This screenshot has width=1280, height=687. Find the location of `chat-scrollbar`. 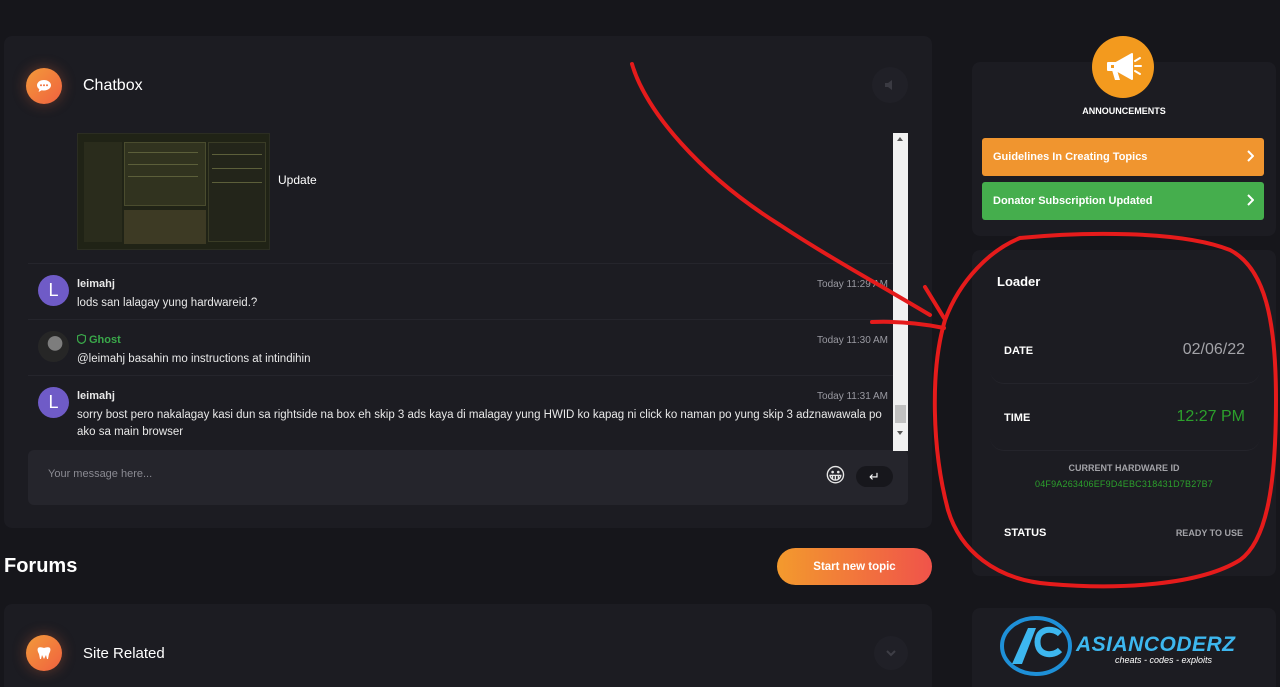

chat-scrollbar is located at coordinates (900, 292).